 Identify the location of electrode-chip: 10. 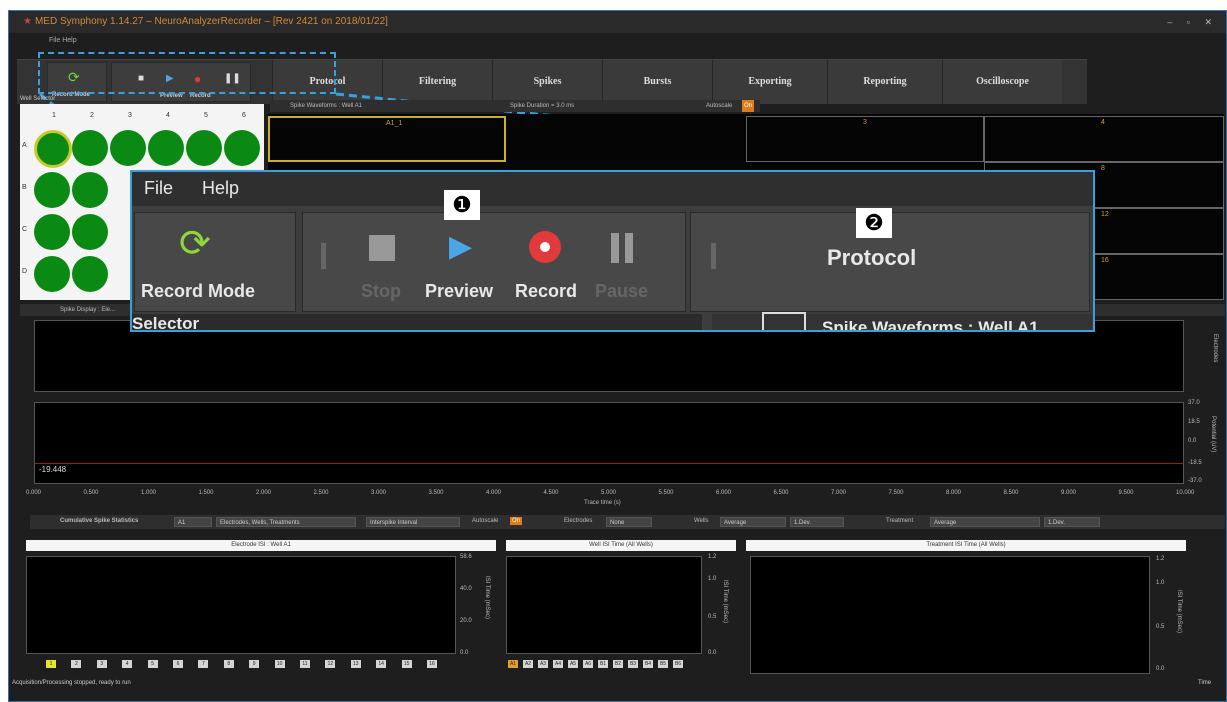
(279, 664).